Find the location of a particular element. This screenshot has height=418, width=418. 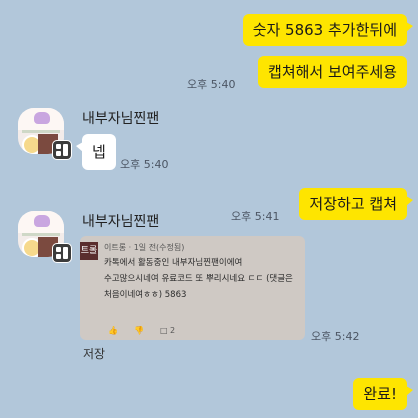

comment-meta: 이트롱 · 1일 전(수정됨) is located at coordinates (144, 247).